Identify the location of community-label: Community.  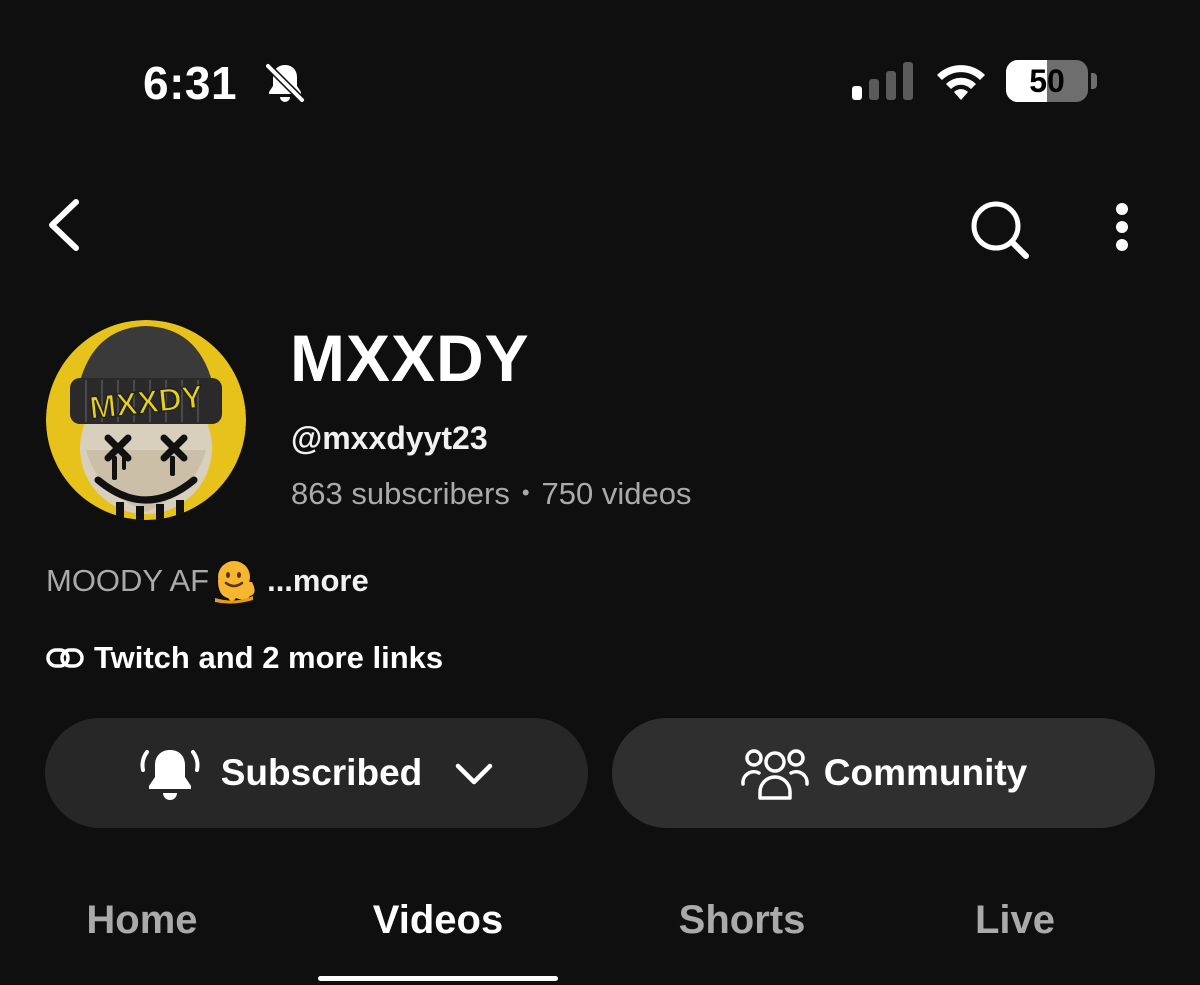
(925, 772).